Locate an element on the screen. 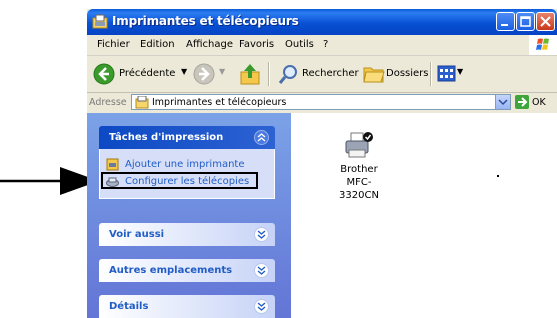 This screenshot has height=318, width=557. title-bar: Imprimantes et télécopieurs is located at coordinates (322, 22).